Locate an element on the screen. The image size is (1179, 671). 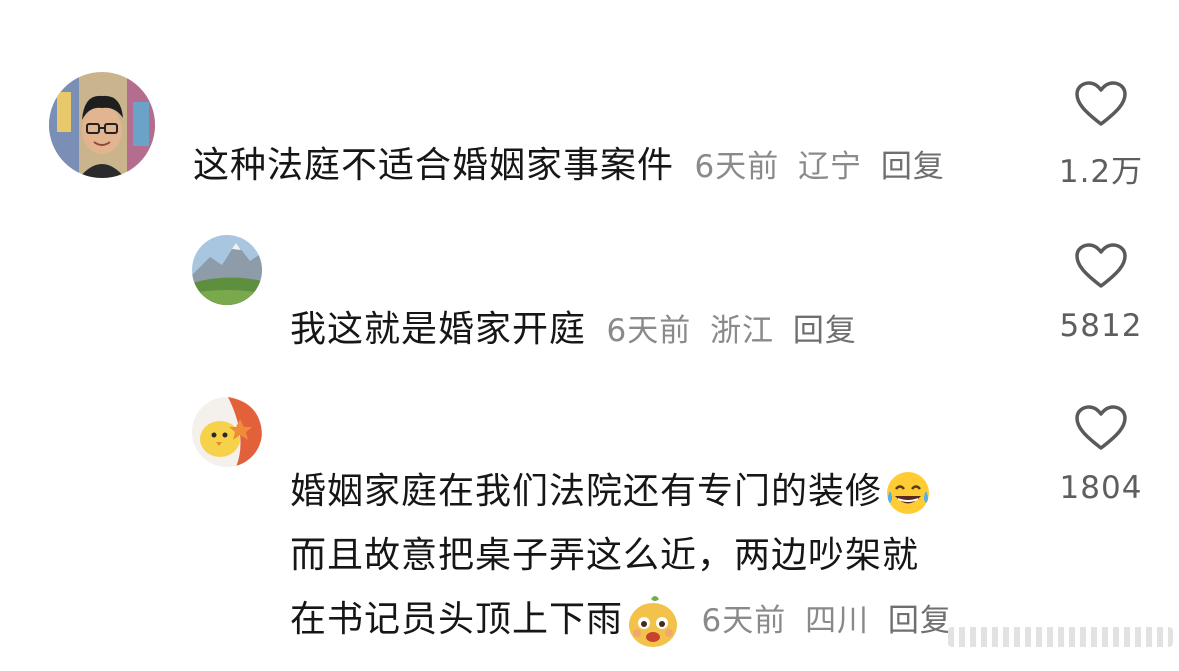
comment-location: 四川 is located at coordinates (837, 621).